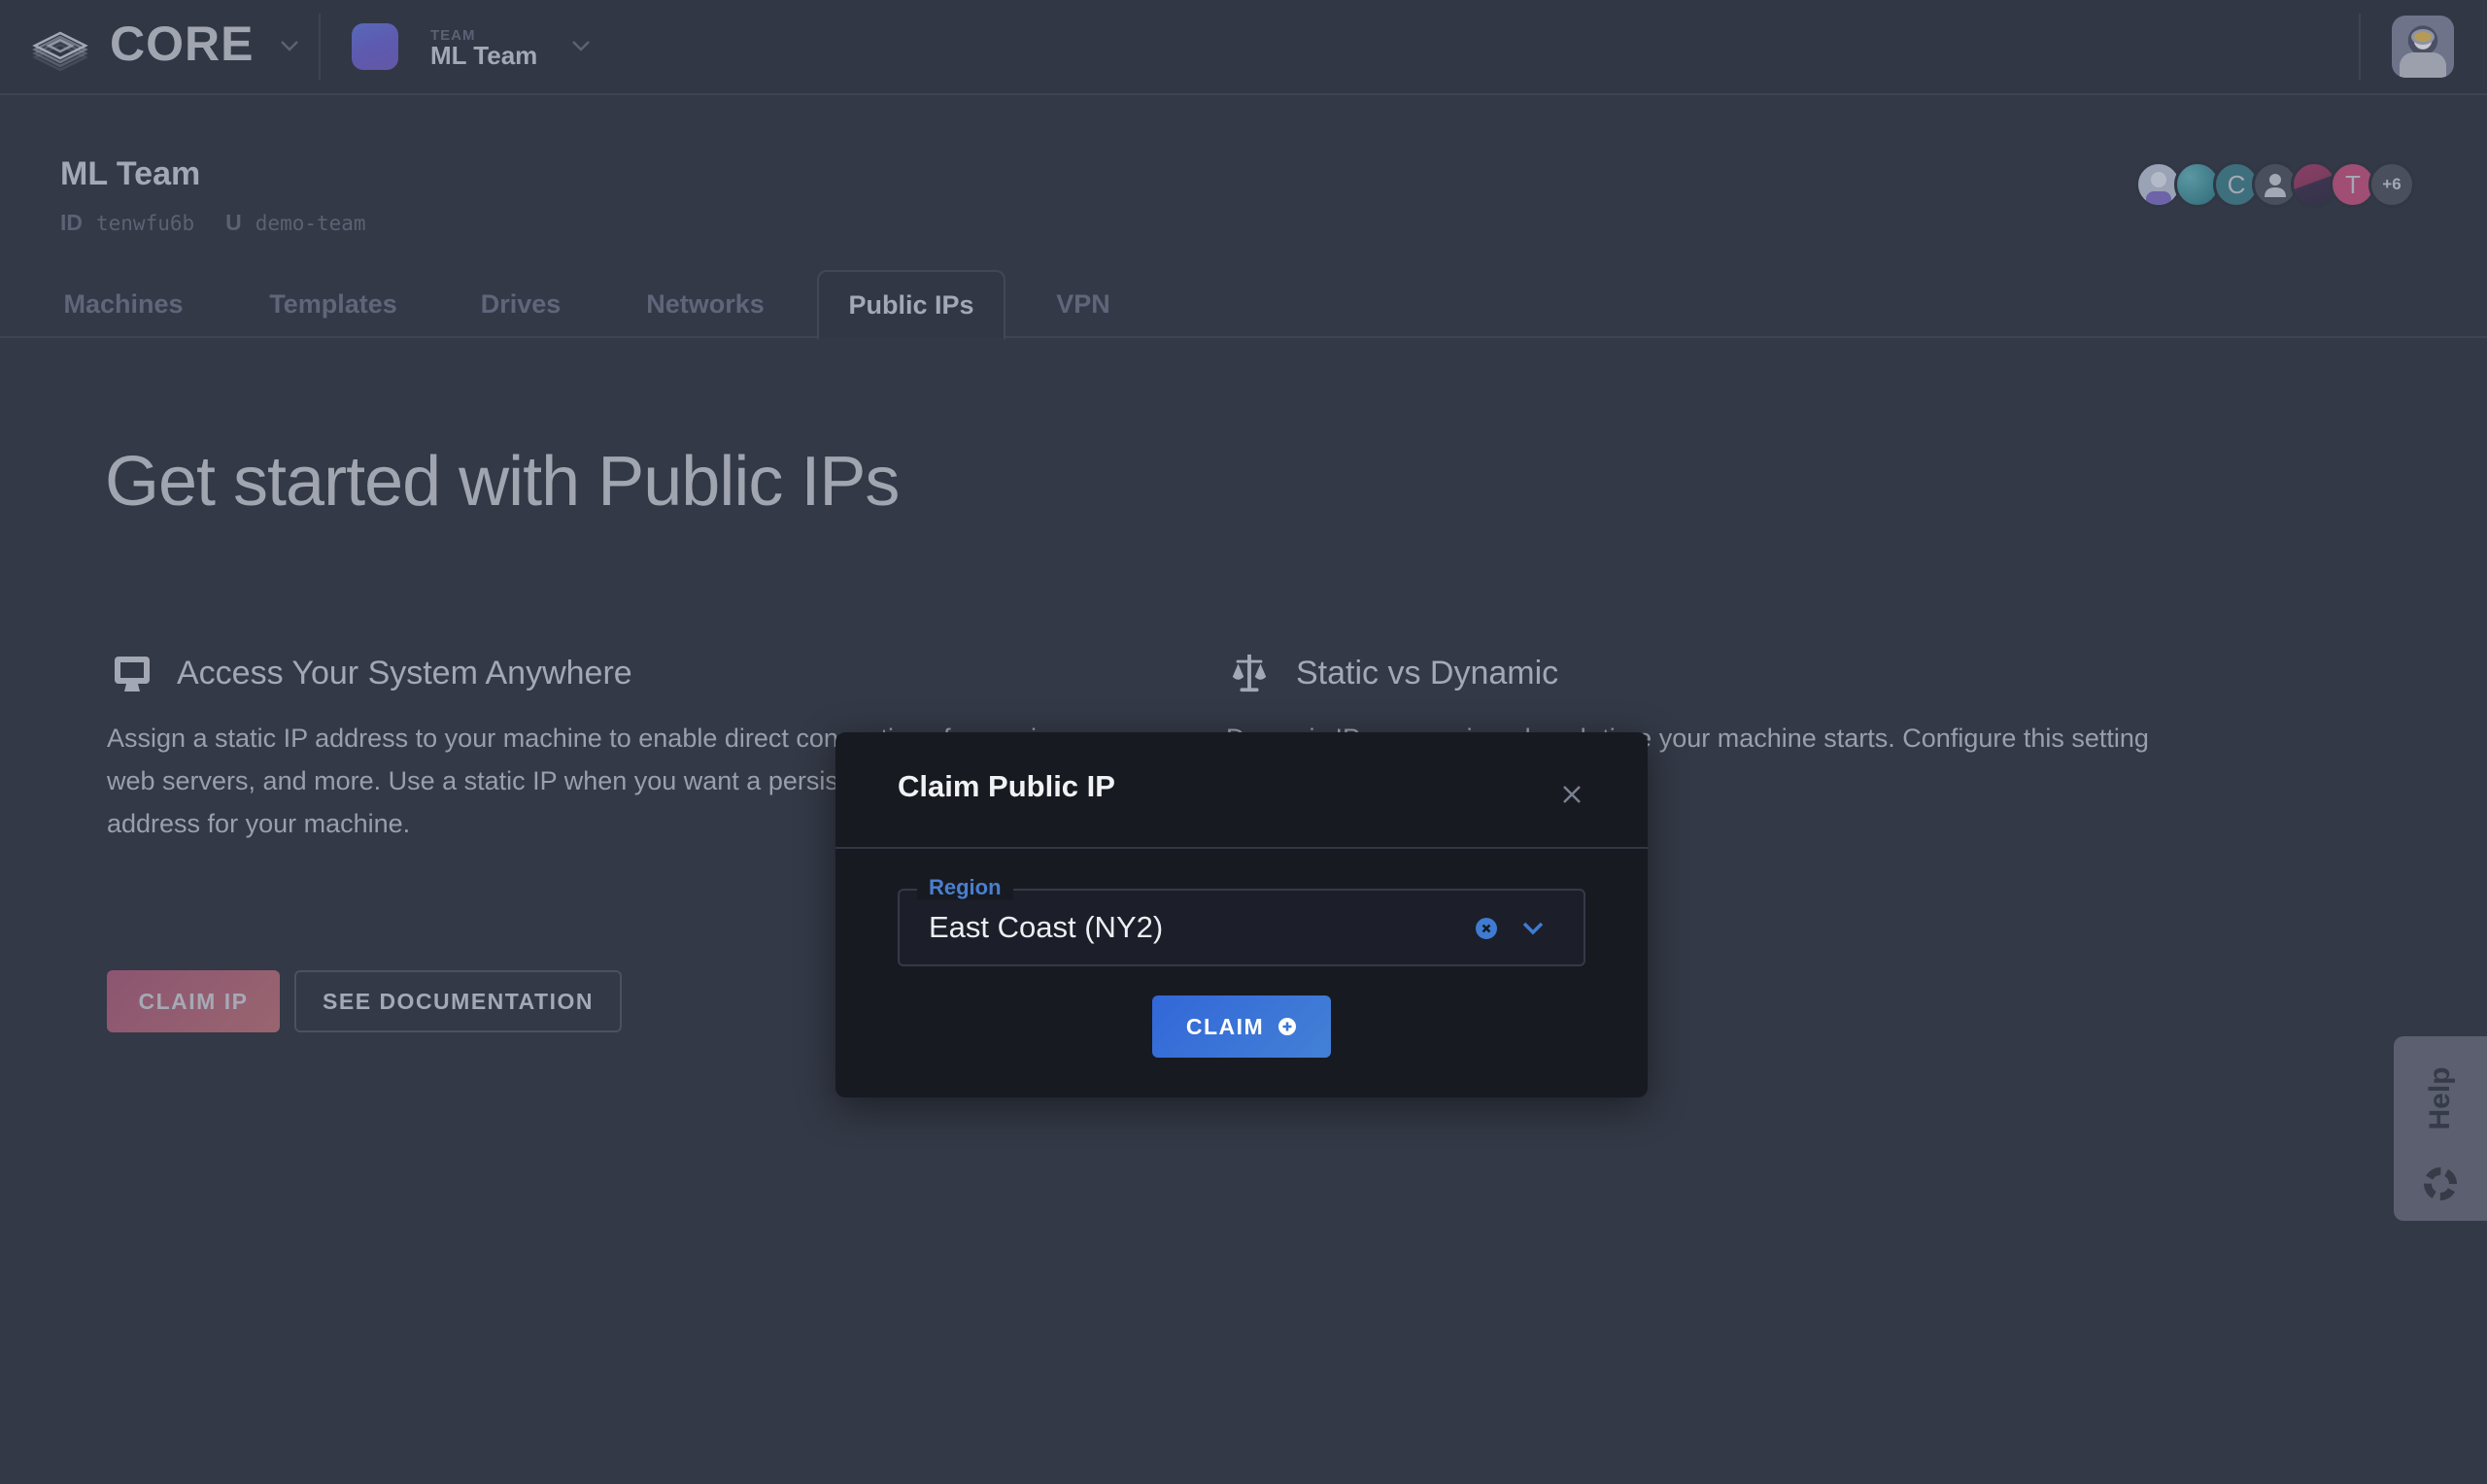 The height and width of the screenshot is (1484, 2487). I want to click on astronaut-visor, so click(2423, 37).